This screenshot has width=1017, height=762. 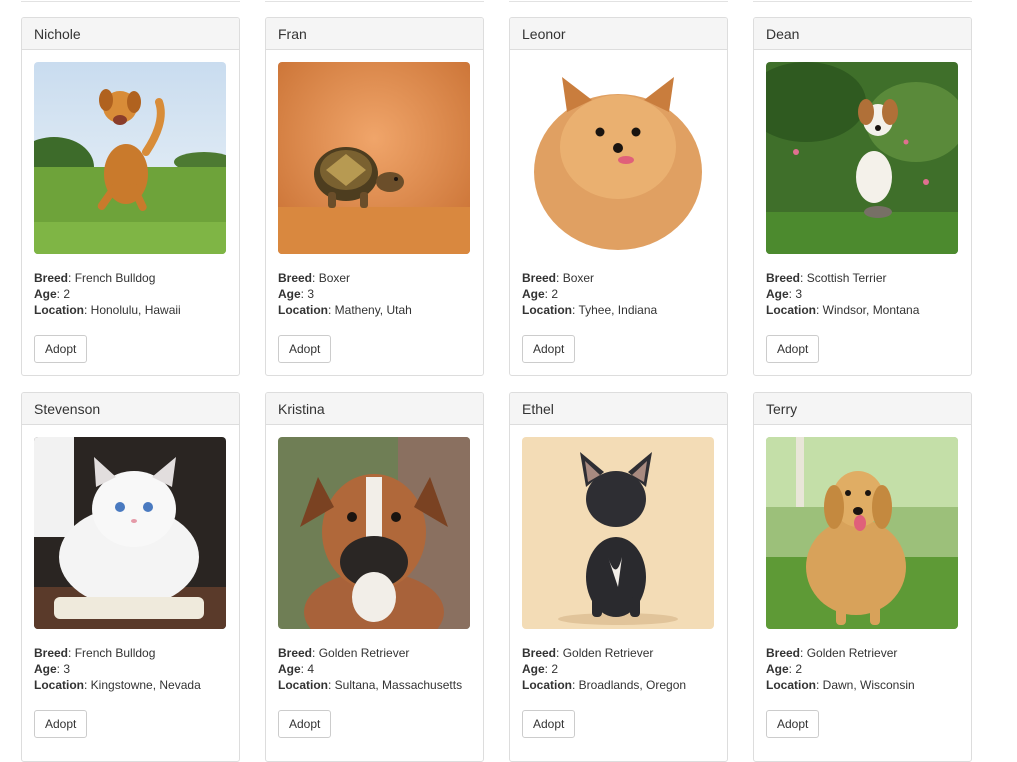 What do you see at coordinates (843, 310) in the screenshot?
I see `pet-location: Location: Windsor, Montana` at bounding box center [843, 310].